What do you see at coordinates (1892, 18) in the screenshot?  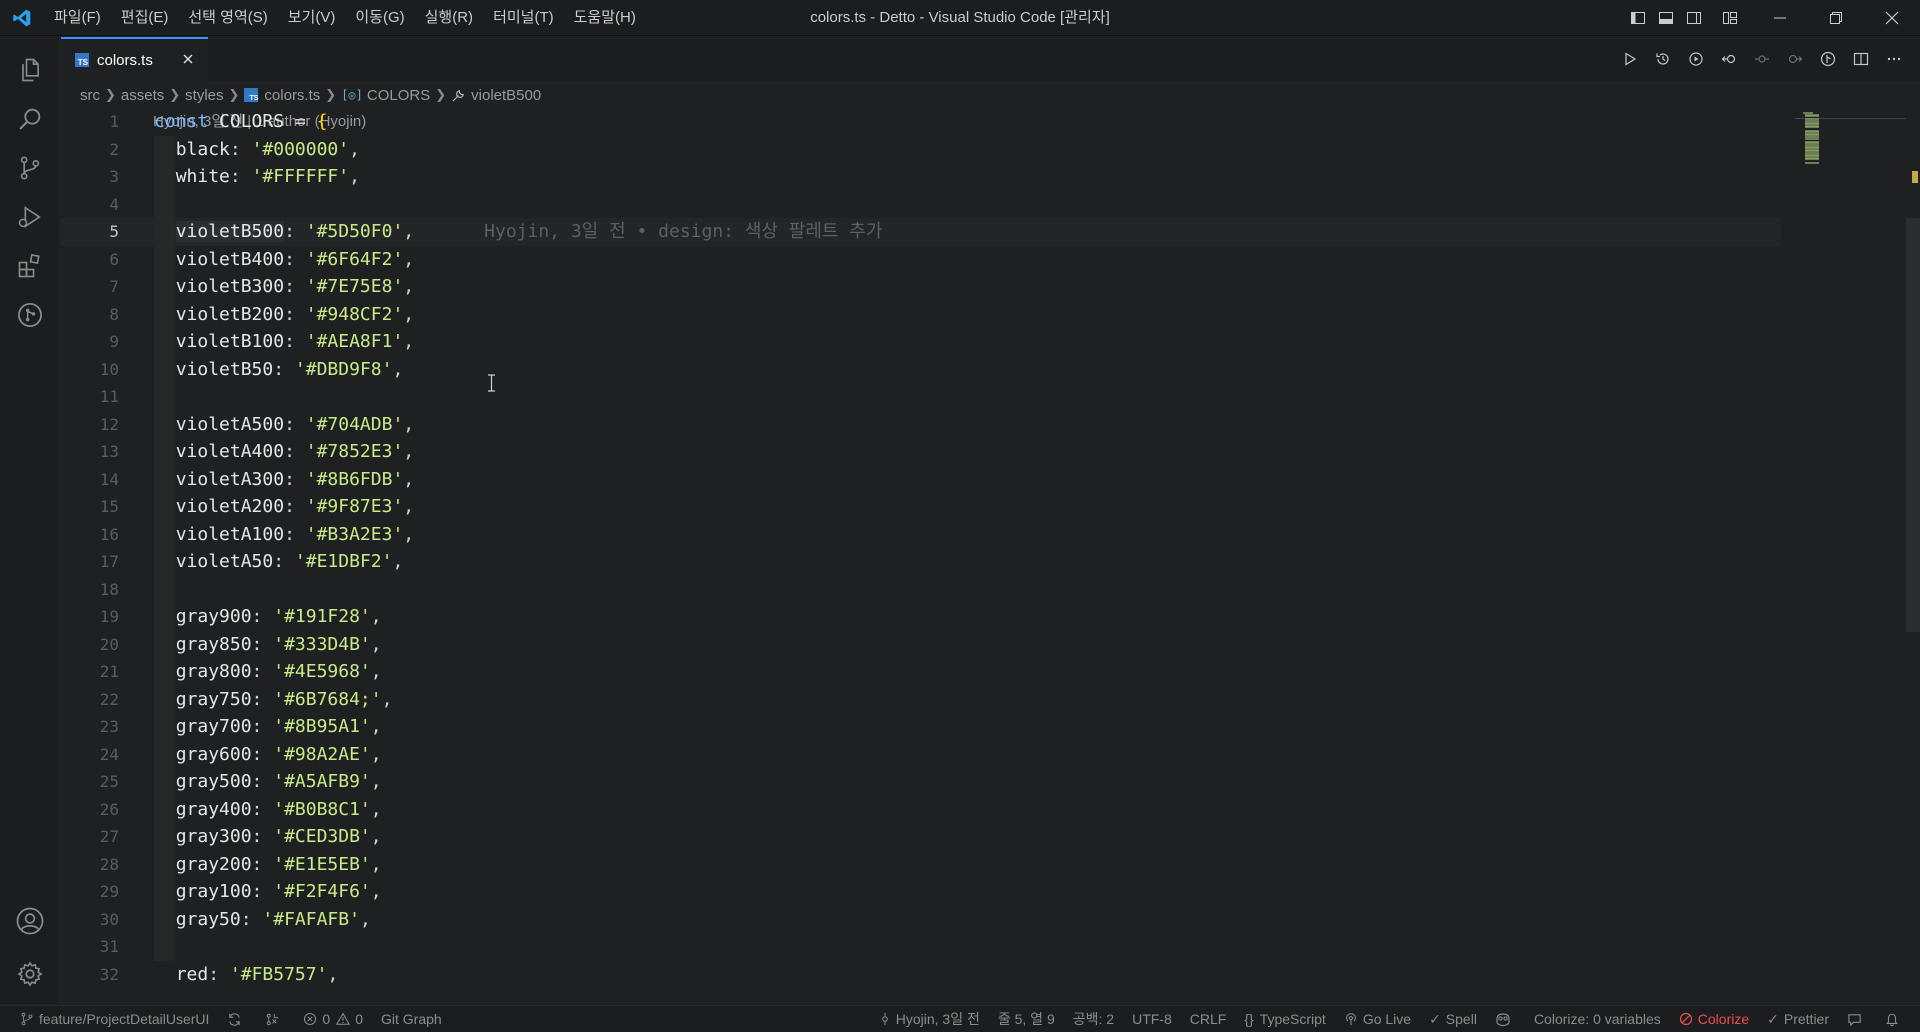 I see `close-window-icon` at bounding box center [1892, 18].